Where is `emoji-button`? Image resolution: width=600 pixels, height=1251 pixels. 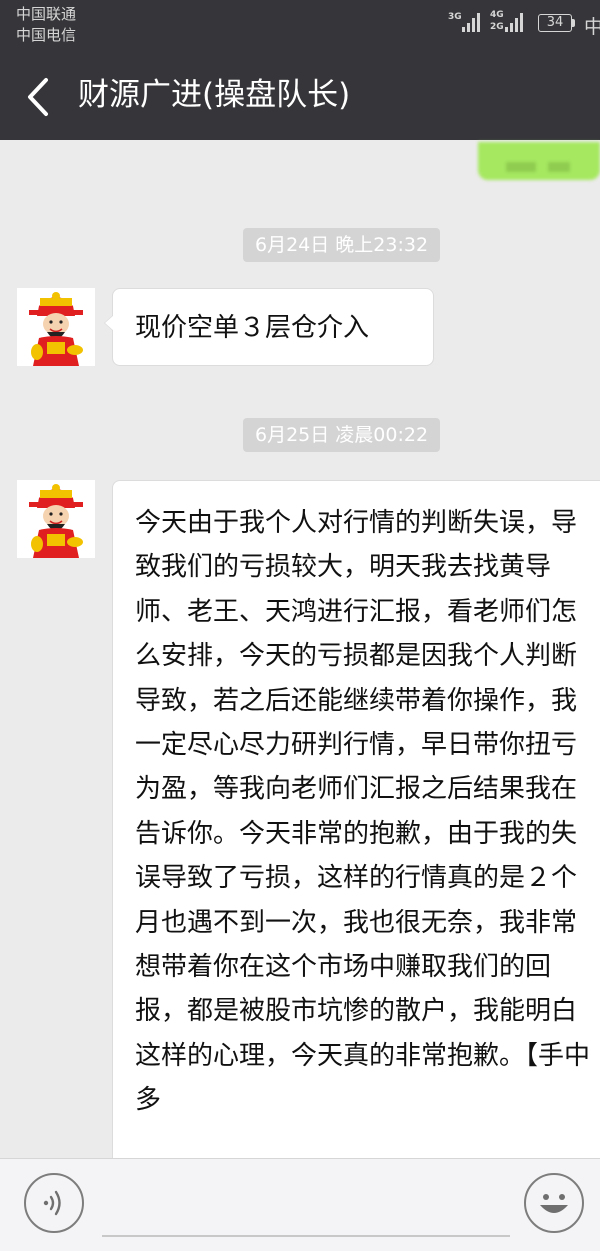 emoji-button is located at coordinates (554, 1203).